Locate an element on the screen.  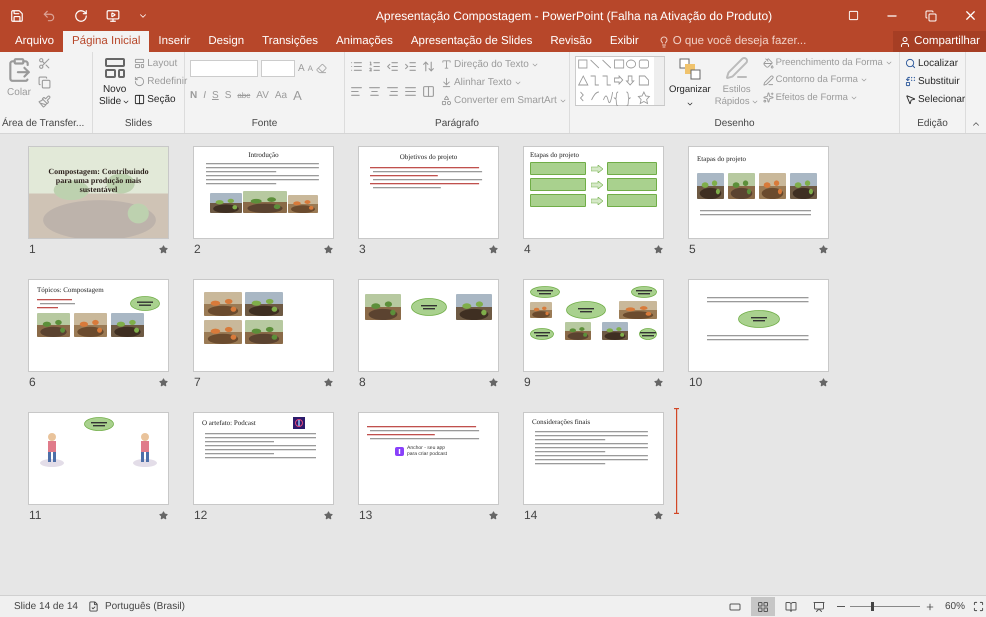
arrange-button: Organizar is located at coordinates (690, 86).